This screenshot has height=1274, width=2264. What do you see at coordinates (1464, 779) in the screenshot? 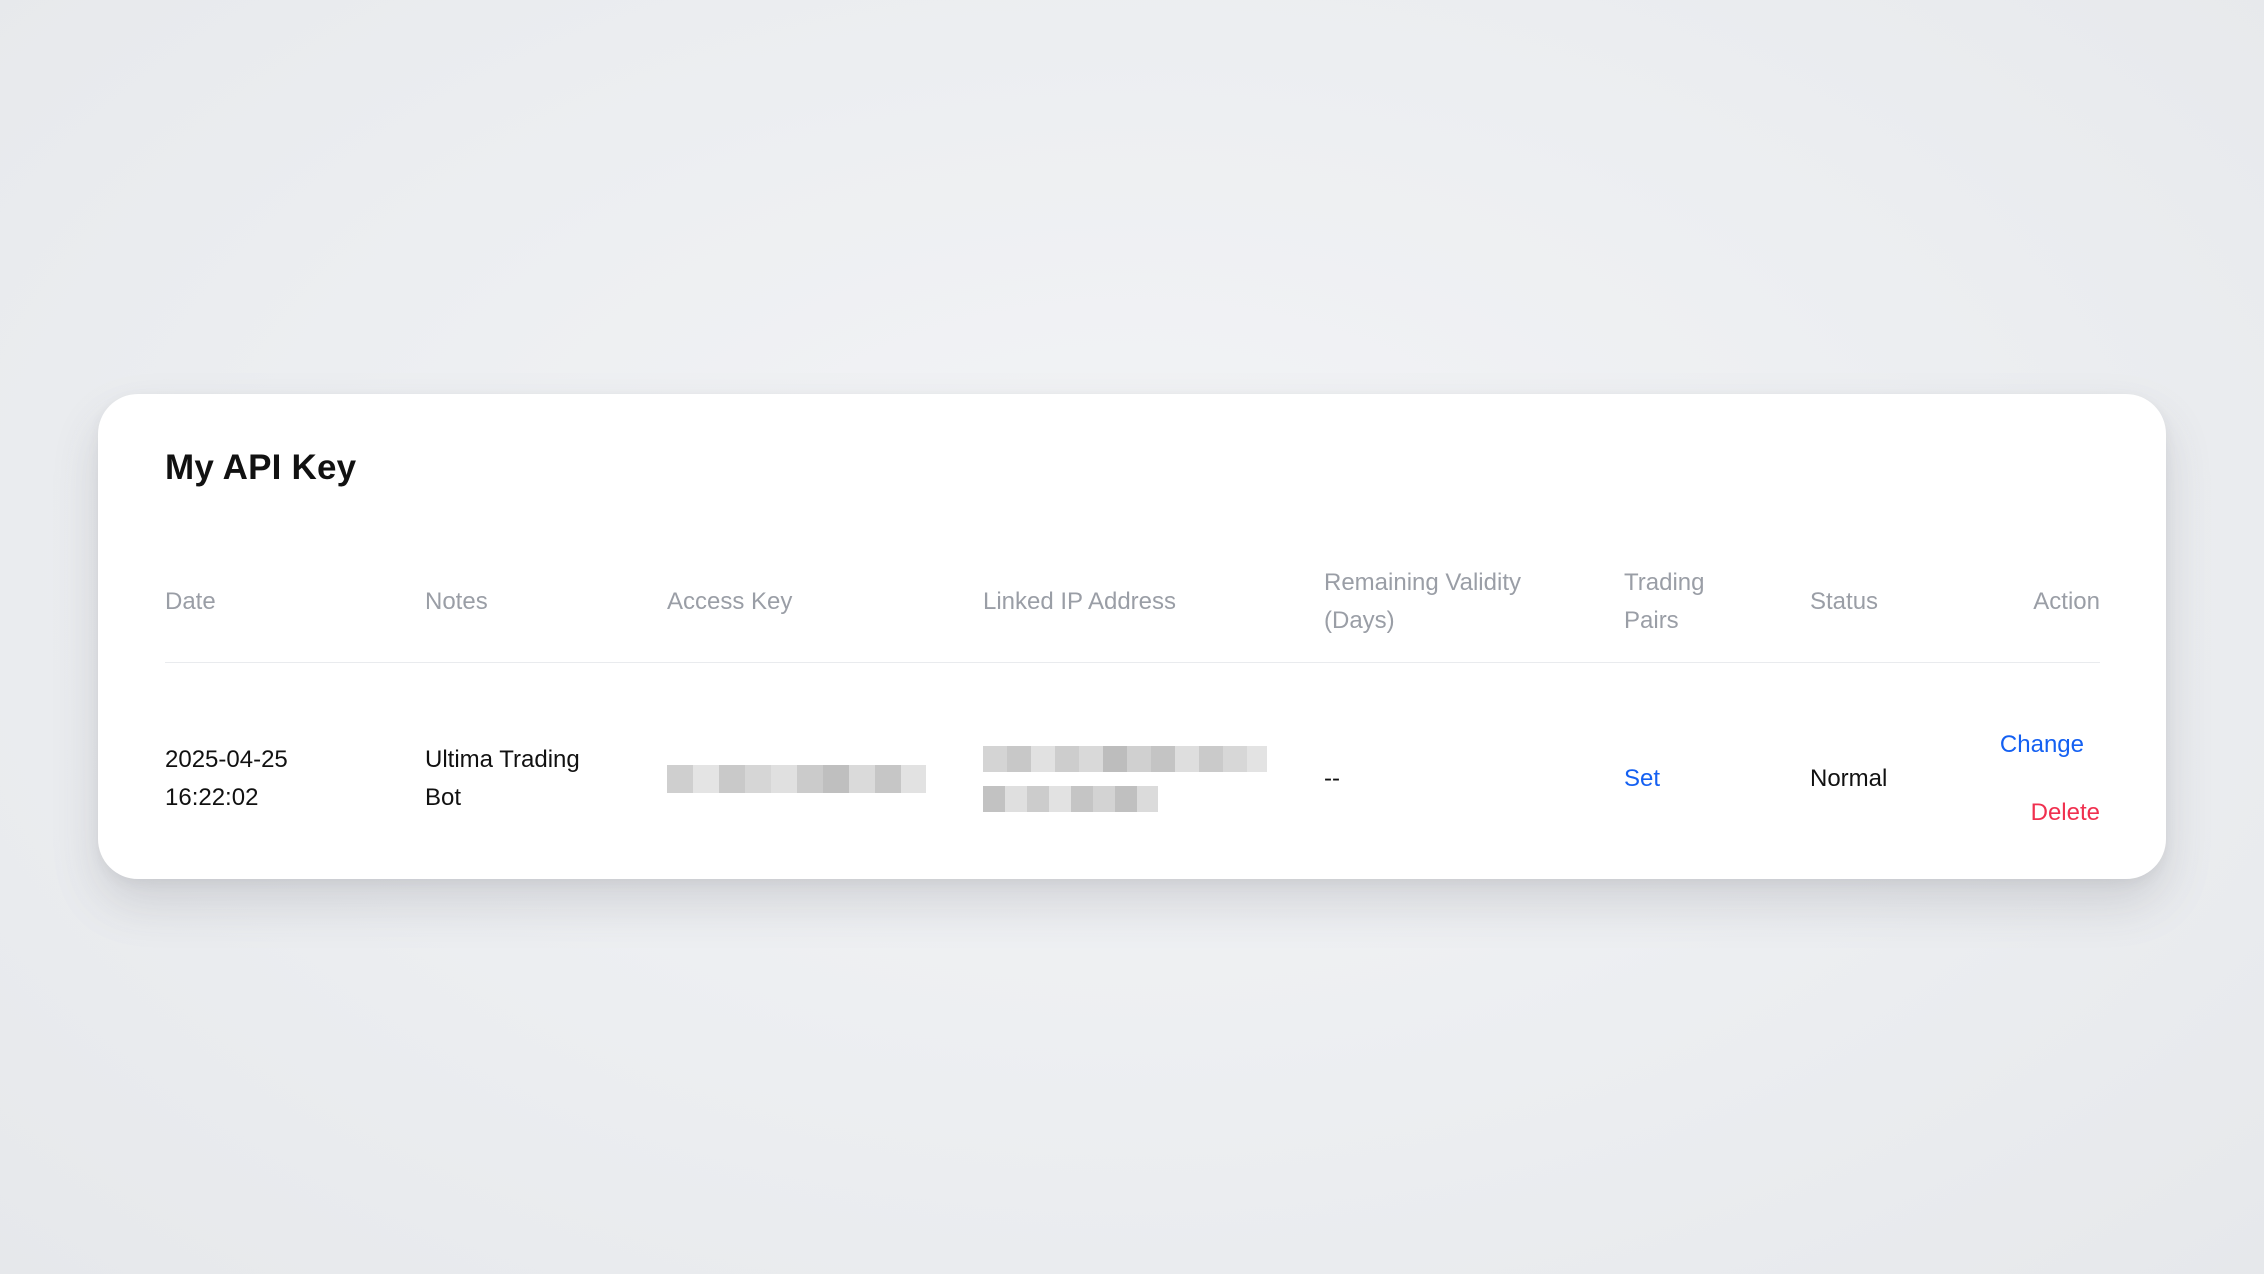
I see `cell-remaining-validity: --` at bounding box center [1464, 779].